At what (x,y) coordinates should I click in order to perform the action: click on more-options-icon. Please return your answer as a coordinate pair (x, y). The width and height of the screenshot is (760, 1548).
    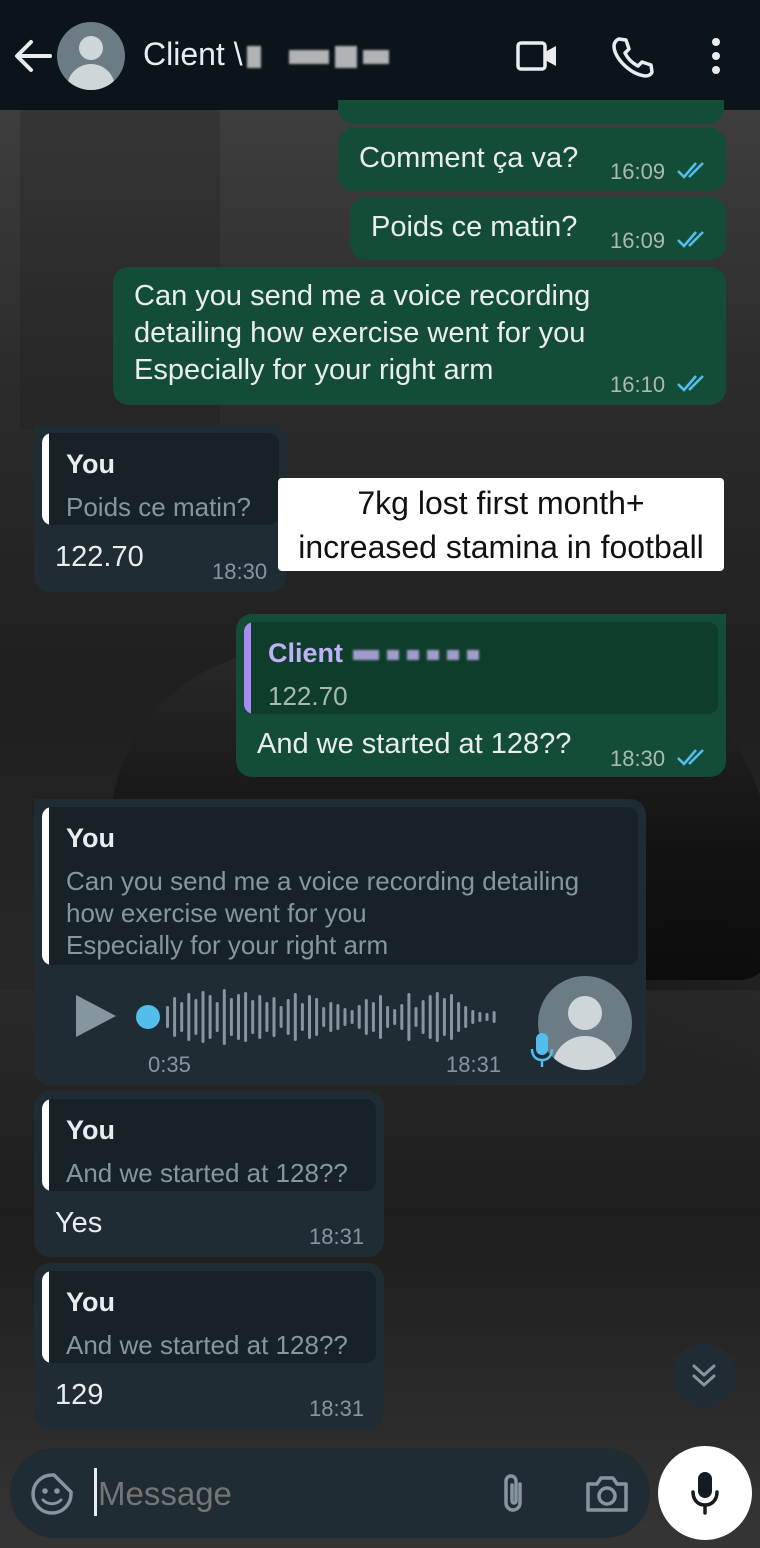
    Looking at the image, I should click on (716, 56).